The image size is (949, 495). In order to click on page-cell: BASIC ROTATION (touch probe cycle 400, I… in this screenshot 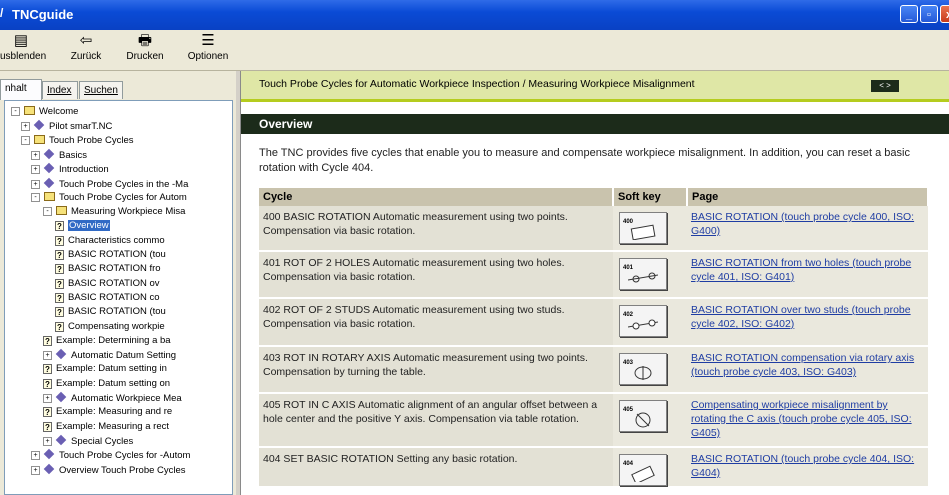, I will do `click(807, 229)`.